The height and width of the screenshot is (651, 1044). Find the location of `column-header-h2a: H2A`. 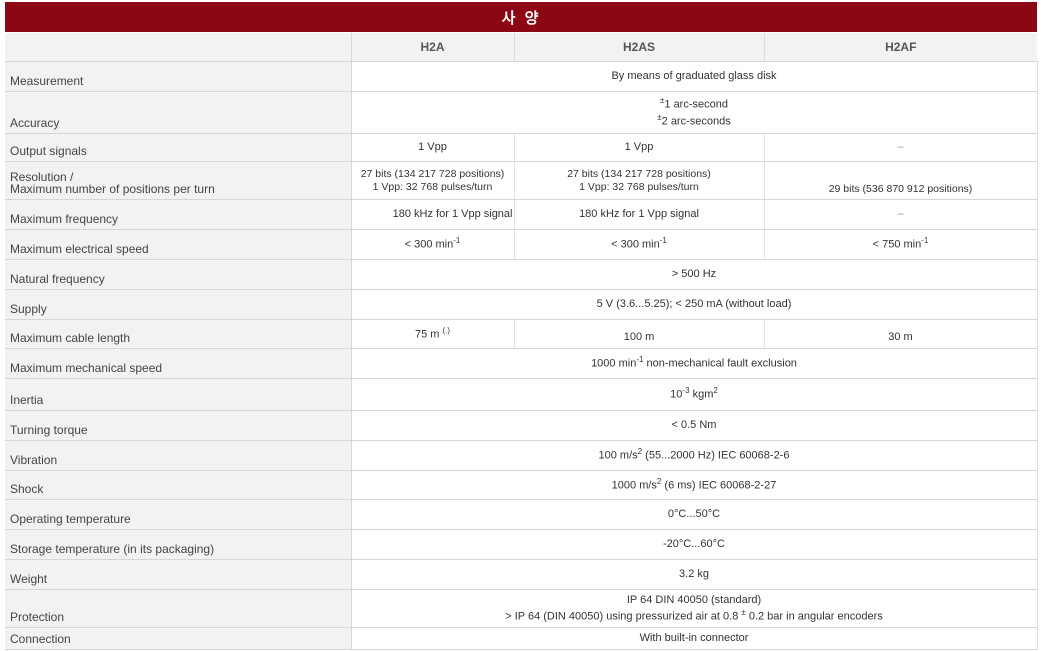

column-header-h2a: H2A is located at coordinates (433, 47).